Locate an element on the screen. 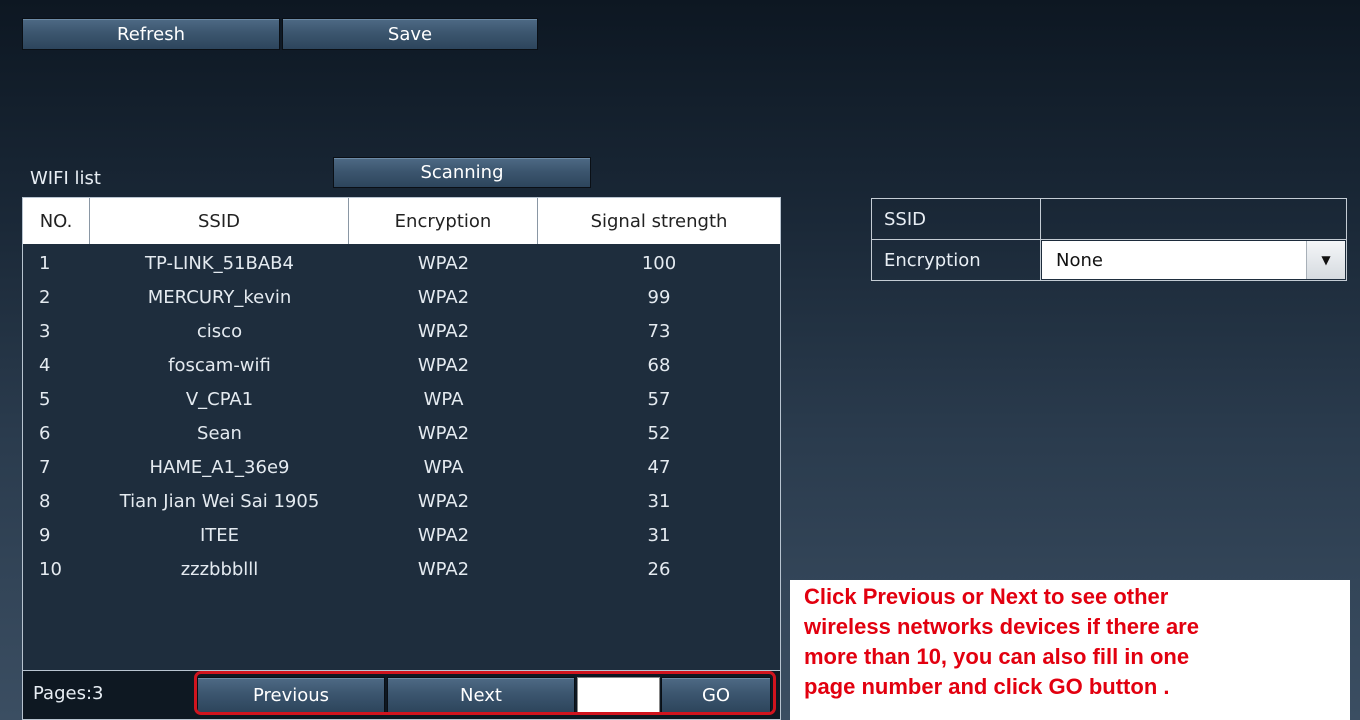  cell-no: 2 is located at coordinates (45, 297).